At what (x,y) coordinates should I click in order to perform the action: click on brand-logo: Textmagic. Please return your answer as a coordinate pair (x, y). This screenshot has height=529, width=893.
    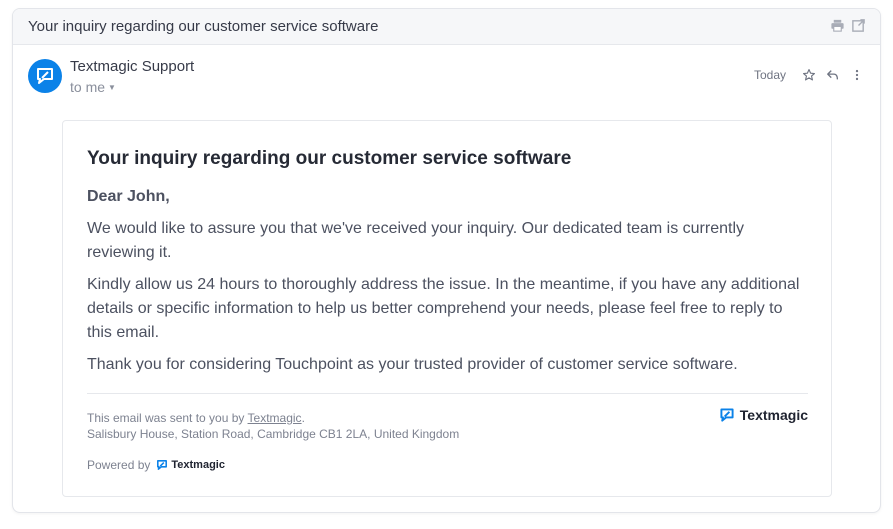
    Looking at the image, I should click on (763, 415).